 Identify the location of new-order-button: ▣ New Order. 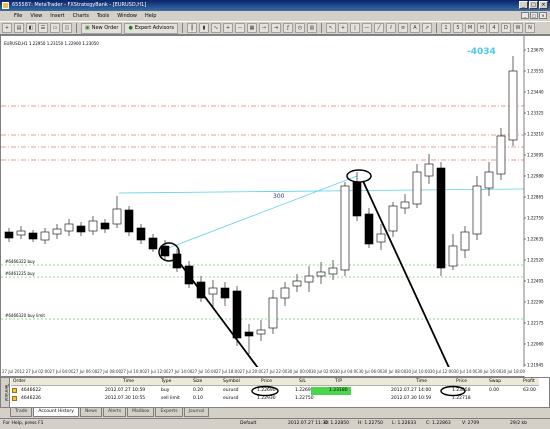
(102, 28).